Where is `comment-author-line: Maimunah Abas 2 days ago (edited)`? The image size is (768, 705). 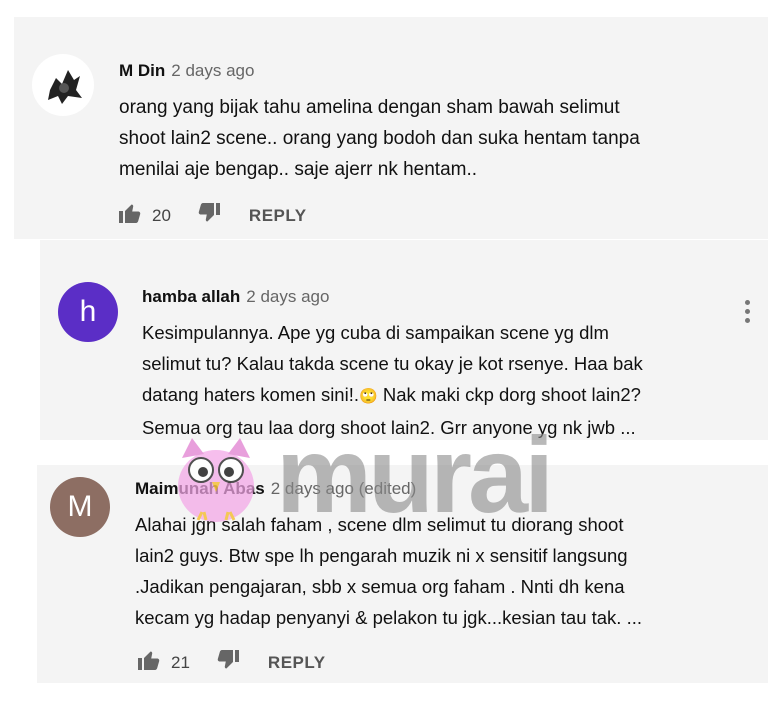
comment-author-line: Maimunah Abas 2 days ago (edited) is located at coordinates (275, 489).